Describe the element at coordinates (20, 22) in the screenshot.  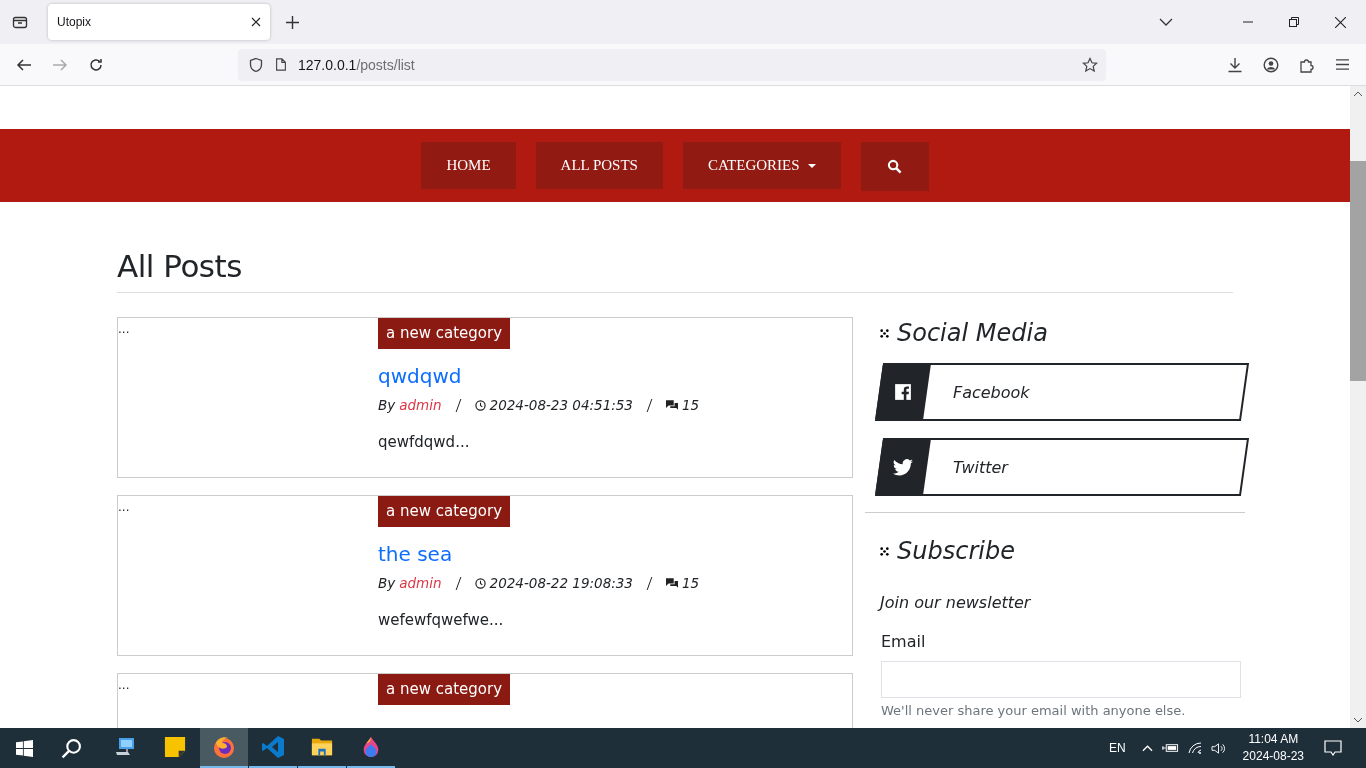
I see `tab-list-icon` at that location.